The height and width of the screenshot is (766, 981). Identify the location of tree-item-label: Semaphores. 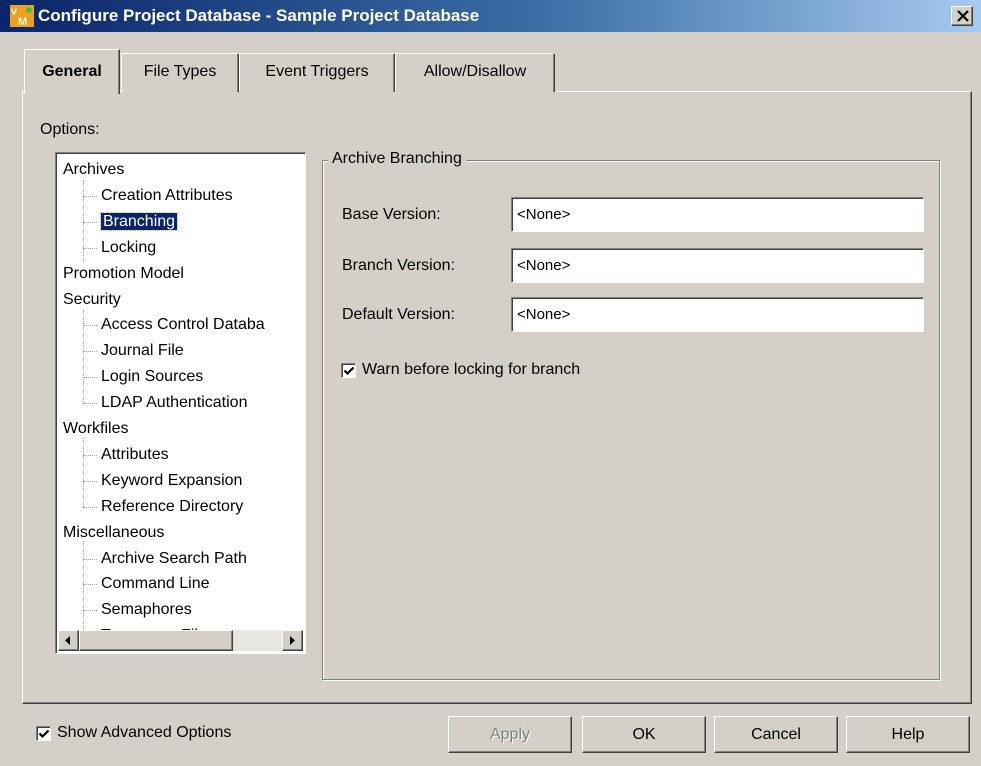
(146, 610).